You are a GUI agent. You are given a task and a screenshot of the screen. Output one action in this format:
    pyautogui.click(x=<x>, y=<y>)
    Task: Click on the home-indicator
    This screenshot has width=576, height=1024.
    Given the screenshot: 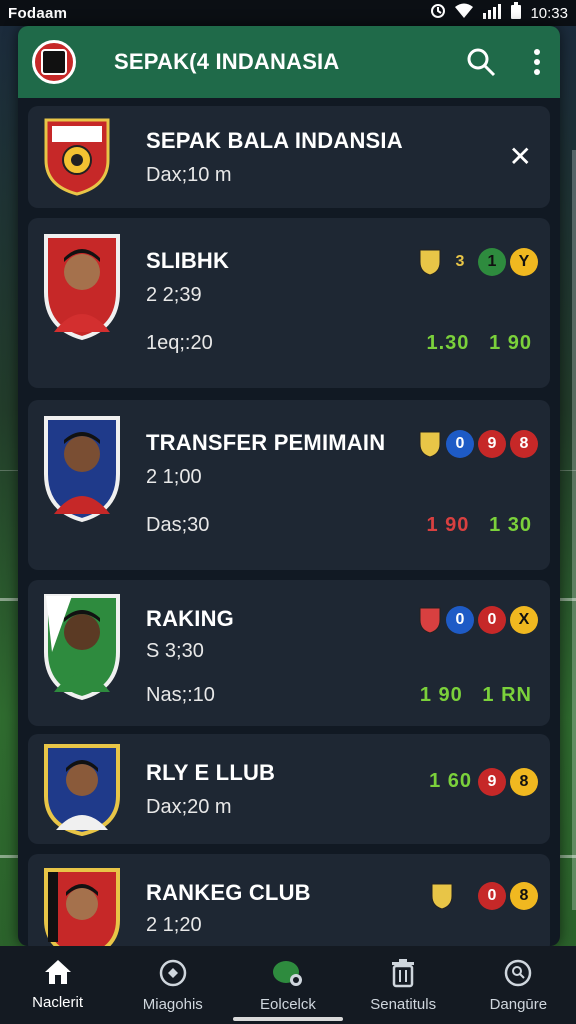 What is the action you would take?
    pyautogui.click(x=288, y=1019)
    